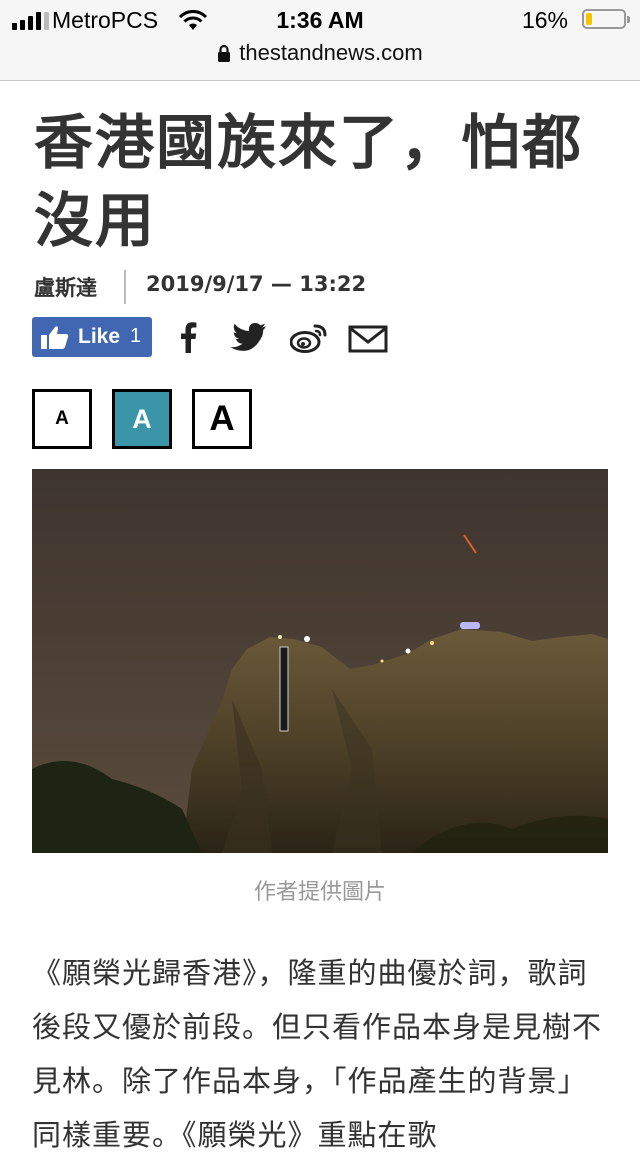 Image resolution: width=640 pixels, height=1162 pixels. I want to click on email-icon, so click(368, 339).